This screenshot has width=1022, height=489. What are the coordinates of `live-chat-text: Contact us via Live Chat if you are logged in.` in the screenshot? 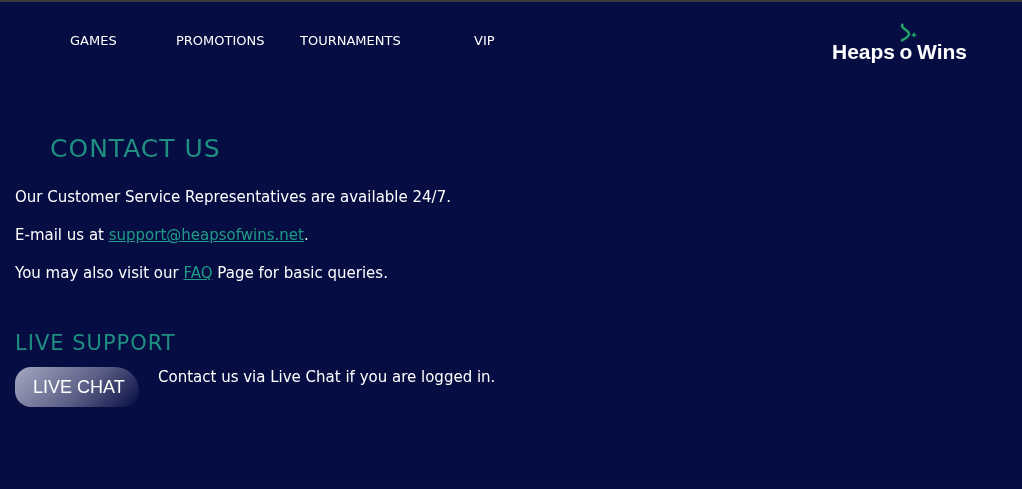 It's located at (327, 377).